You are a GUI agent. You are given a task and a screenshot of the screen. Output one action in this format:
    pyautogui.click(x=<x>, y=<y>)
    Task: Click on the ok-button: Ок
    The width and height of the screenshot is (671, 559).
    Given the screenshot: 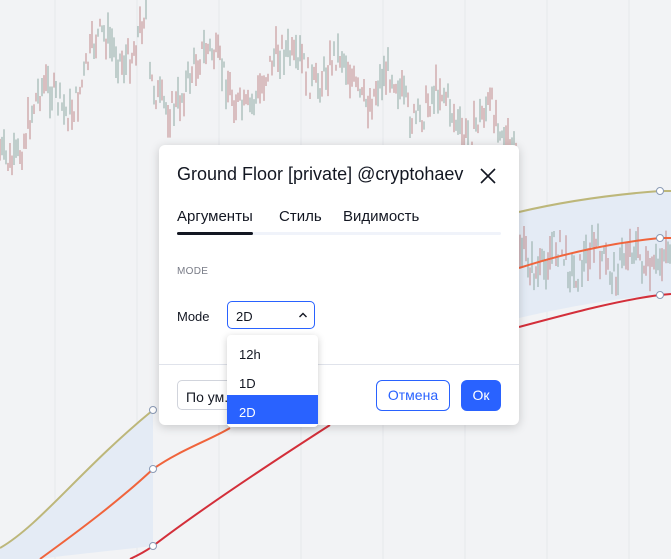 What is the action you would take?
    pyautogui.click(x=481, y=395)
    